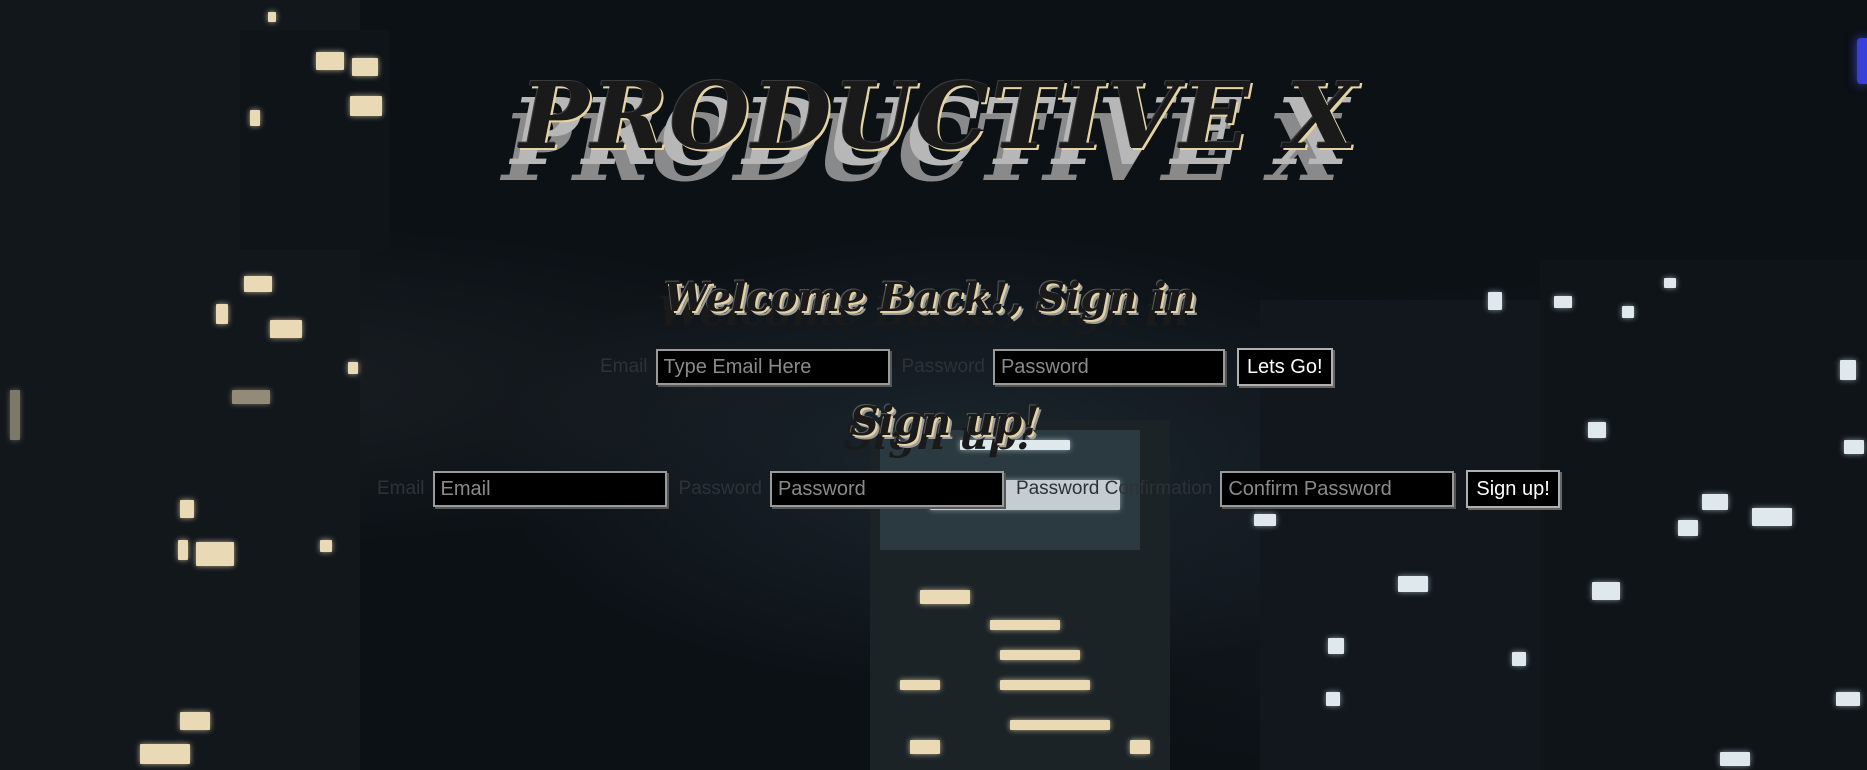 The image size is (1867, 770). What do you see at coordinates (465, 488) in the screenshot?
I see `signup-email-placeholder: Email` at bounding box center [465, 488].